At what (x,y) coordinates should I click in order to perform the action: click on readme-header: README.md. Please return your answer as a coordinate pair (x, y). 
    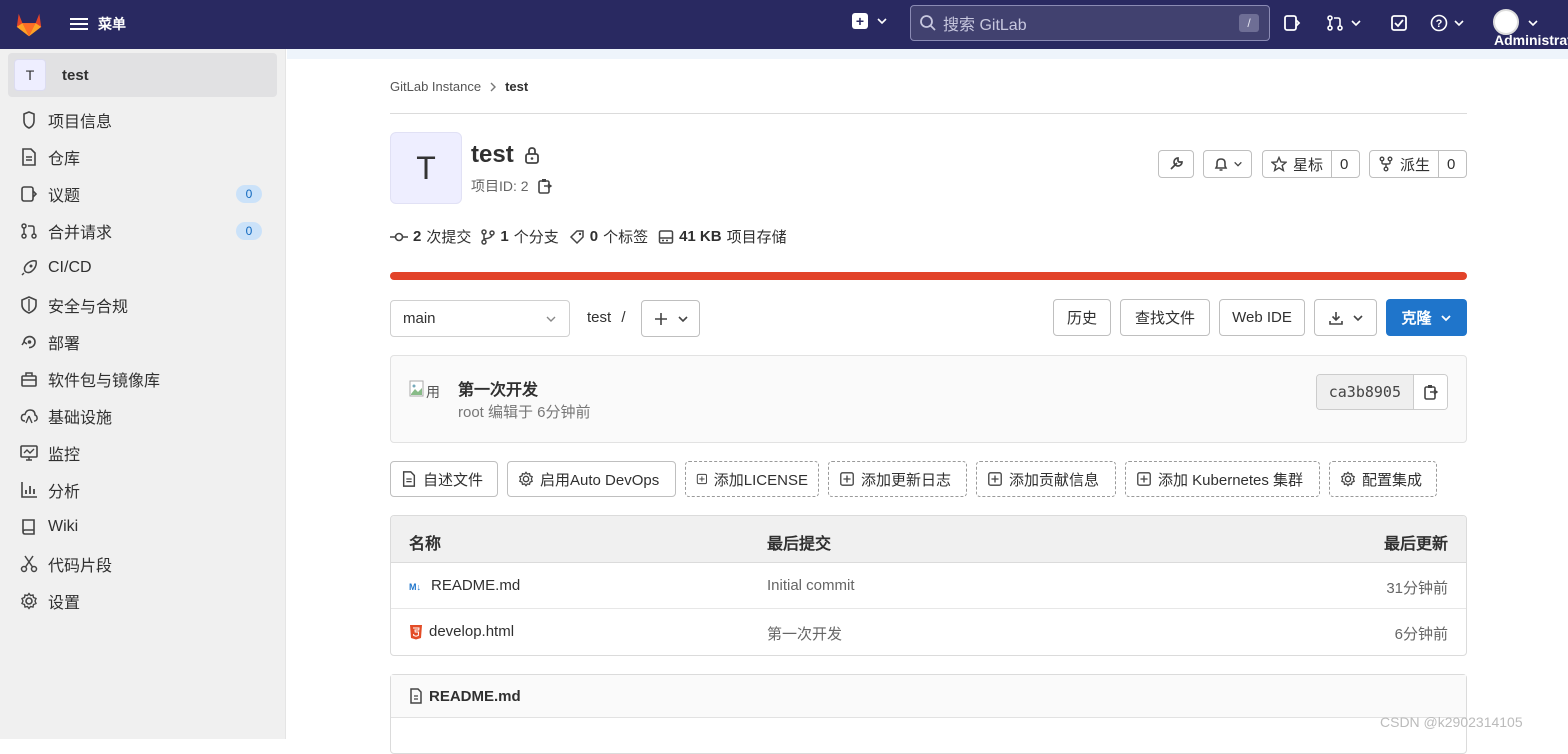
    Looking at the image, I should click on (928, 696).